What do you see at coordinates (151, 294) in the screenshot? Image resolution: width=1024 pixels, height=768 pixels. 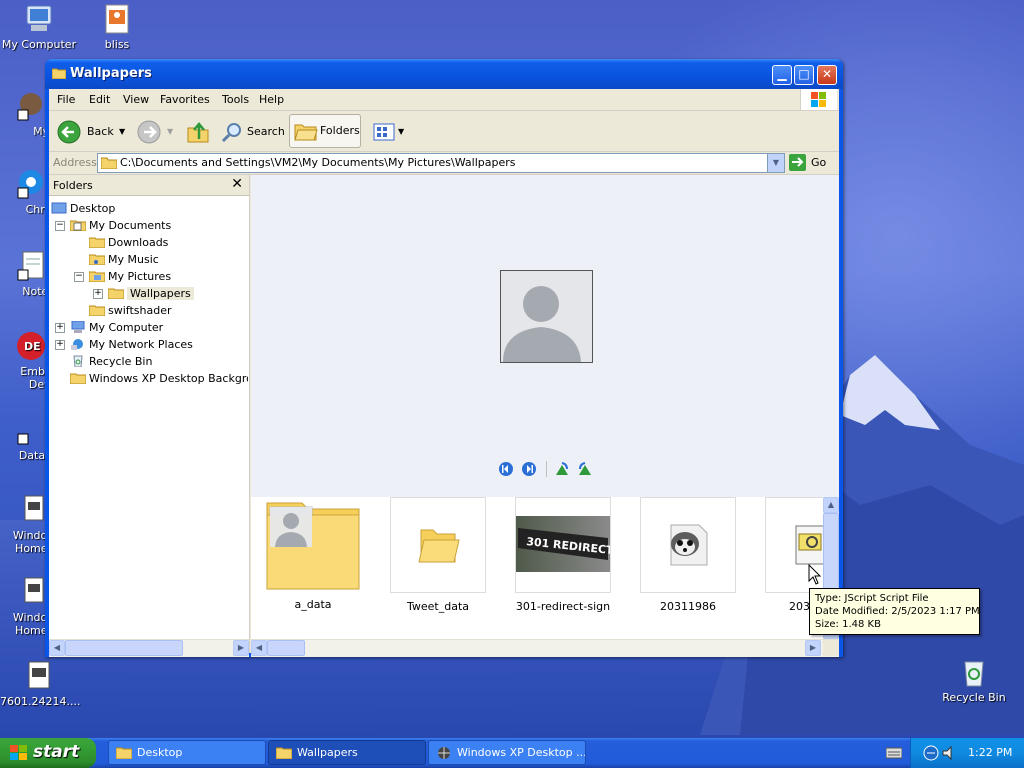 I see `tree-item-wallpapers: Wallpapers` at bounding box center [151, 294].